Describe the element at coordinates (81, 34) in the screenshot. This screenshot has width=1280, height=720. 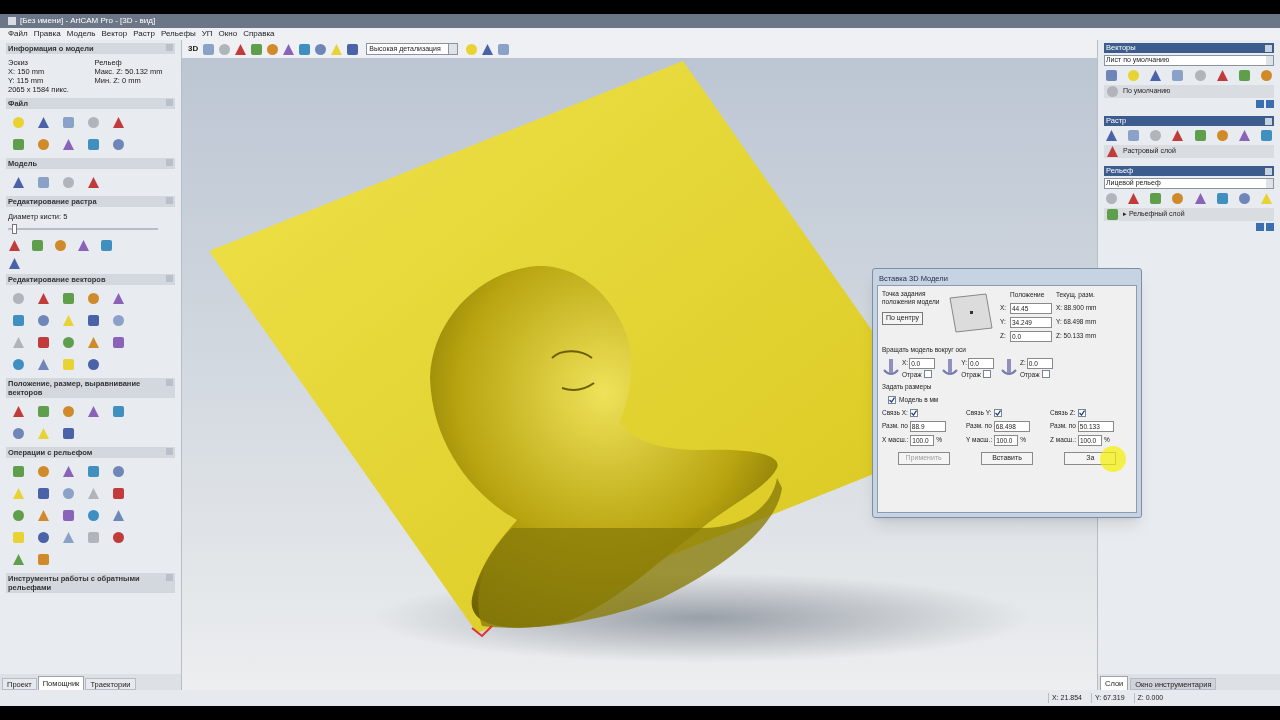
I see `menu-item: Модель` at that location.